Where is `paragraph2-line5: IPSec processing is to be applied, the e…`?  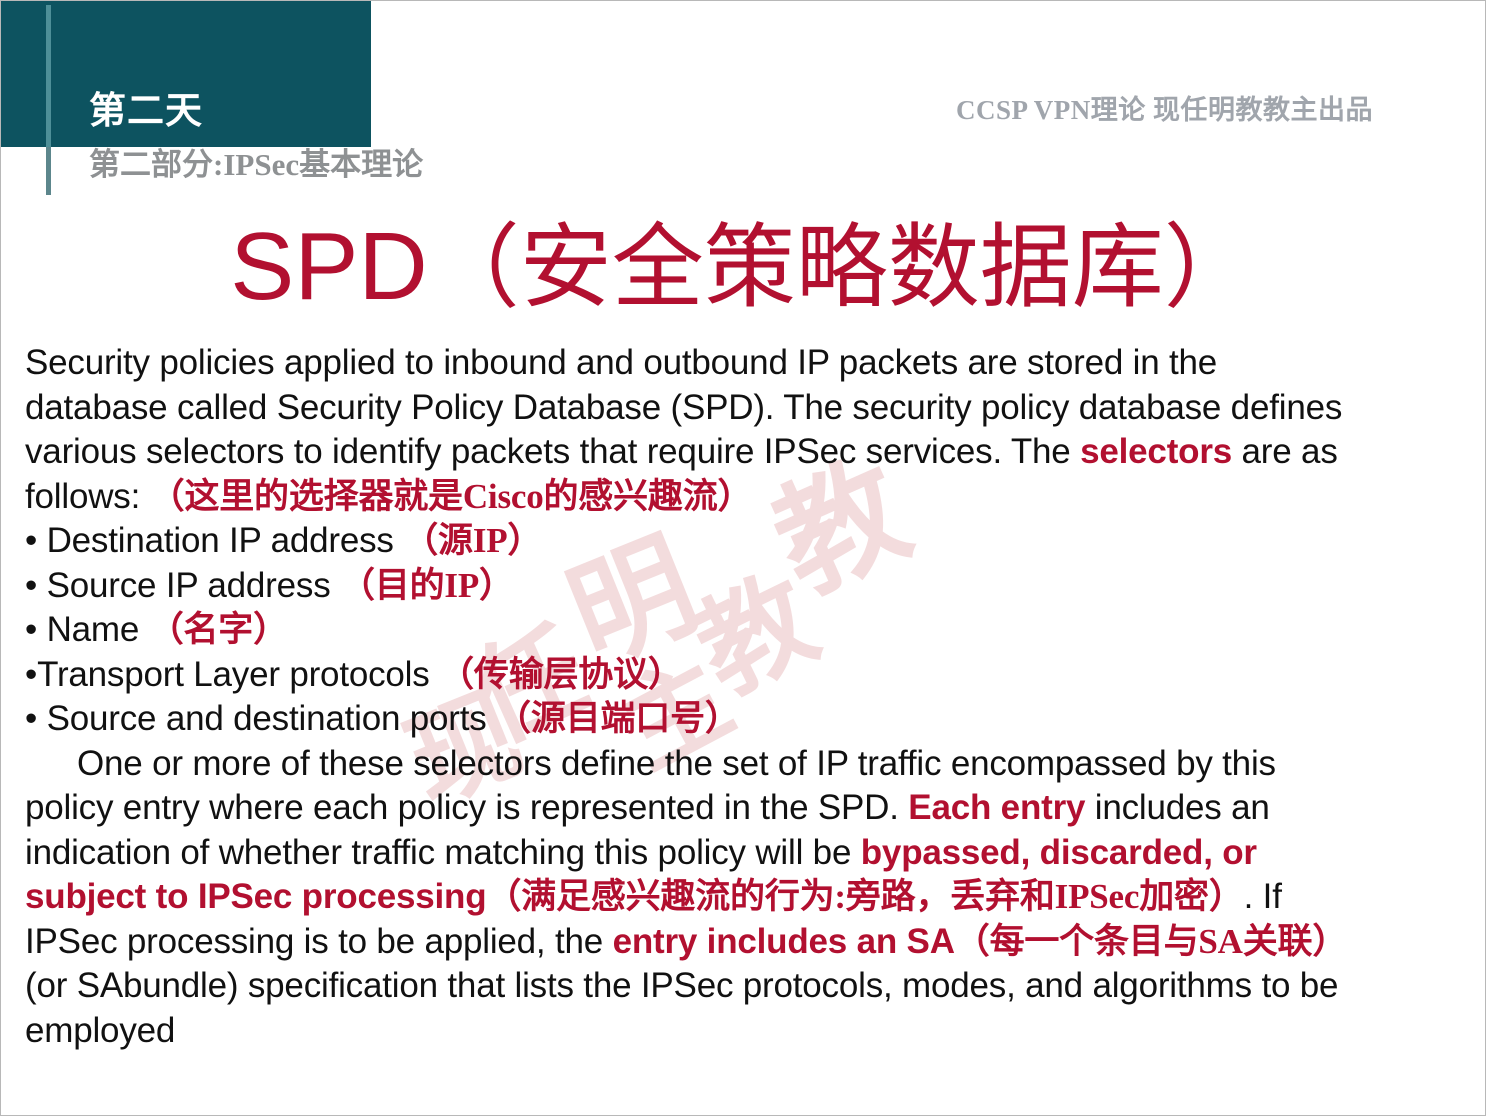 paragraph2-line5: IPSec processing is to be applied, the e… is located at coordinates (745, 942).